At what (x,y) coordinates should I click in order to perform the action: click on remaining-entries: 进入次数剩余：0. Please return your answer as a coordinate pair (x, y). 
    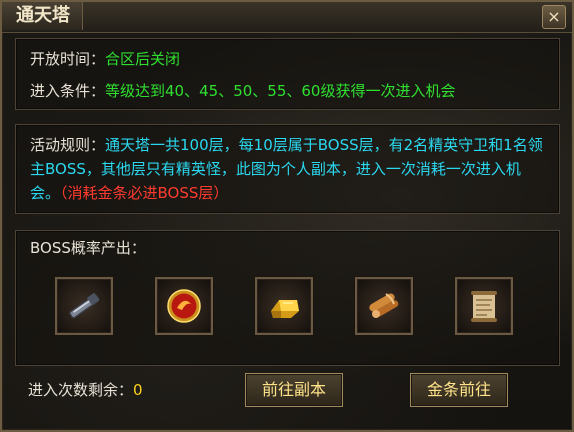
    Looking at the image, I should click on (85, 389).